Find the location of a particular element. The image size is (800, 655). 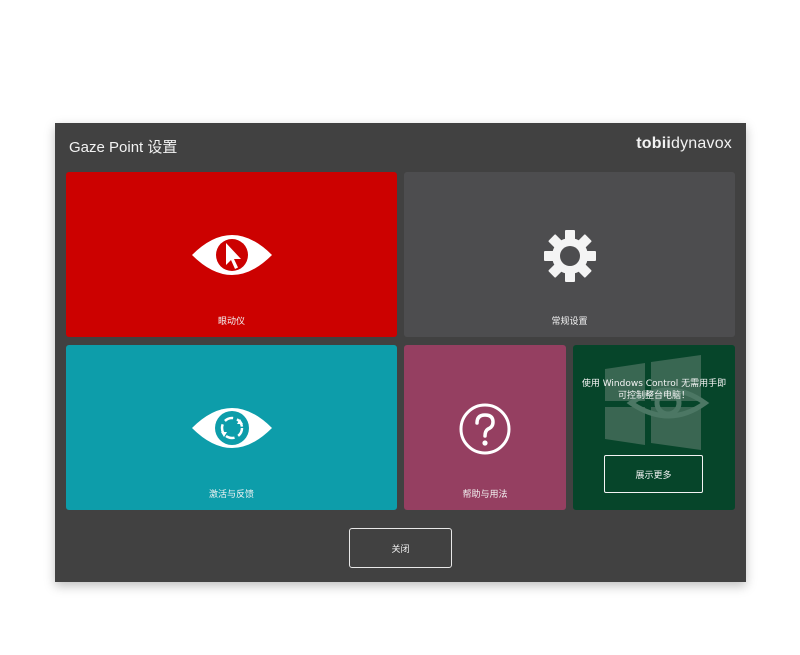

brand-logo: tobiidynavox is located at coordinates (684, 144).